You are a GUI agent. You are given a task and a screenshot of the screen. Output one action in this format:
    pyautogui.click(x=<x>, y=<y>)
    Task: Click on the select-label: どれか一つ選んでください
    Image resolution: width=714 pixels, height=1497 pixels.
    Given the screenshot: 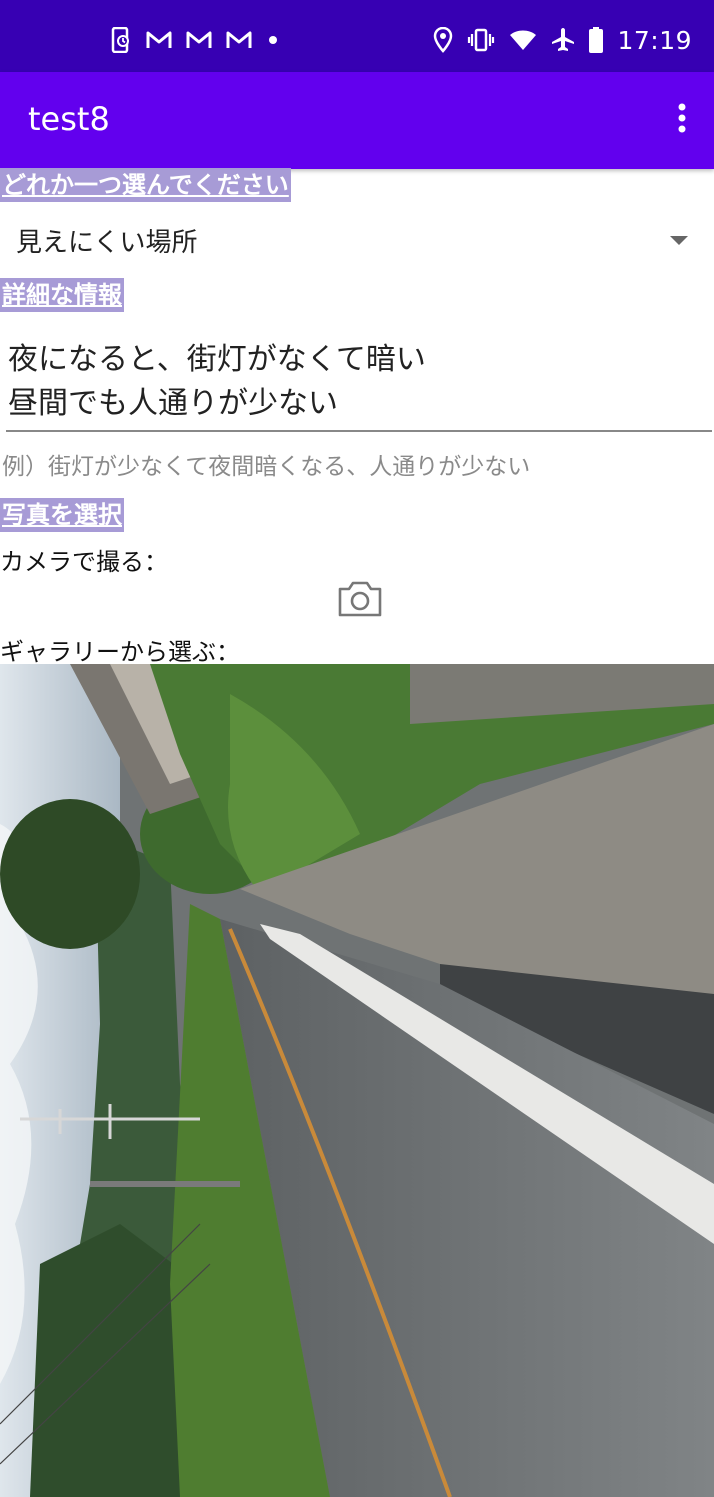 What is the action you would take?
    pyautogui.click(x=145, y=185)
    